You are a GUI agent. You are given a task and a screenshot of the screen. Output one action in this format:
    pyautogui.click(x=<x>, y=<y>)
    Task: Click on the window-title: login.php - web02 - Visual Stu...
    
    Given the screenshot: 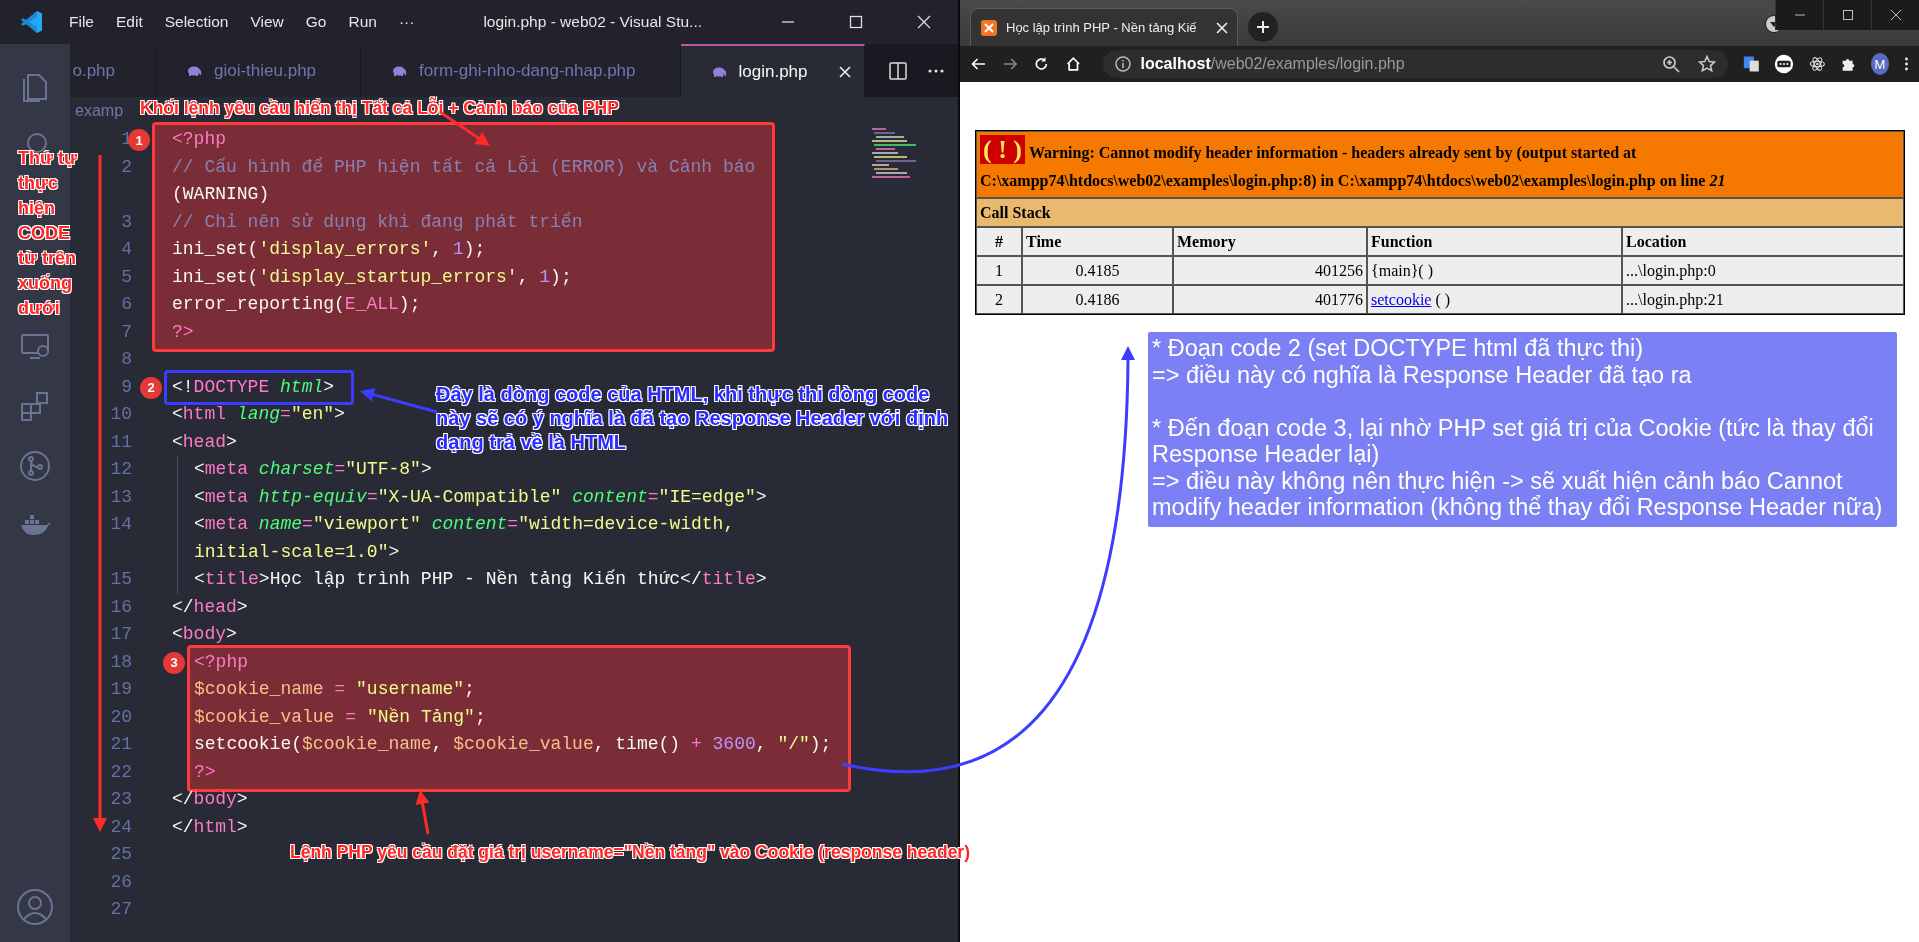 What is the action you would take?
    pyautogui.click(x=592, y=22)
    